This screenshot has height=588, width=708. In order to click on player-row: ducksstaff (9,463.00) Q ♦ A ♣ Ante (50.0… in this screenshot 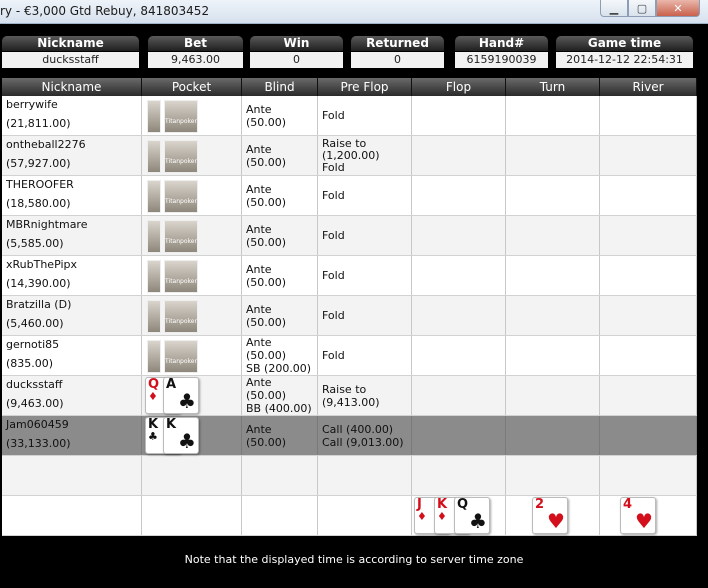, I will do `click(349, 396)`.